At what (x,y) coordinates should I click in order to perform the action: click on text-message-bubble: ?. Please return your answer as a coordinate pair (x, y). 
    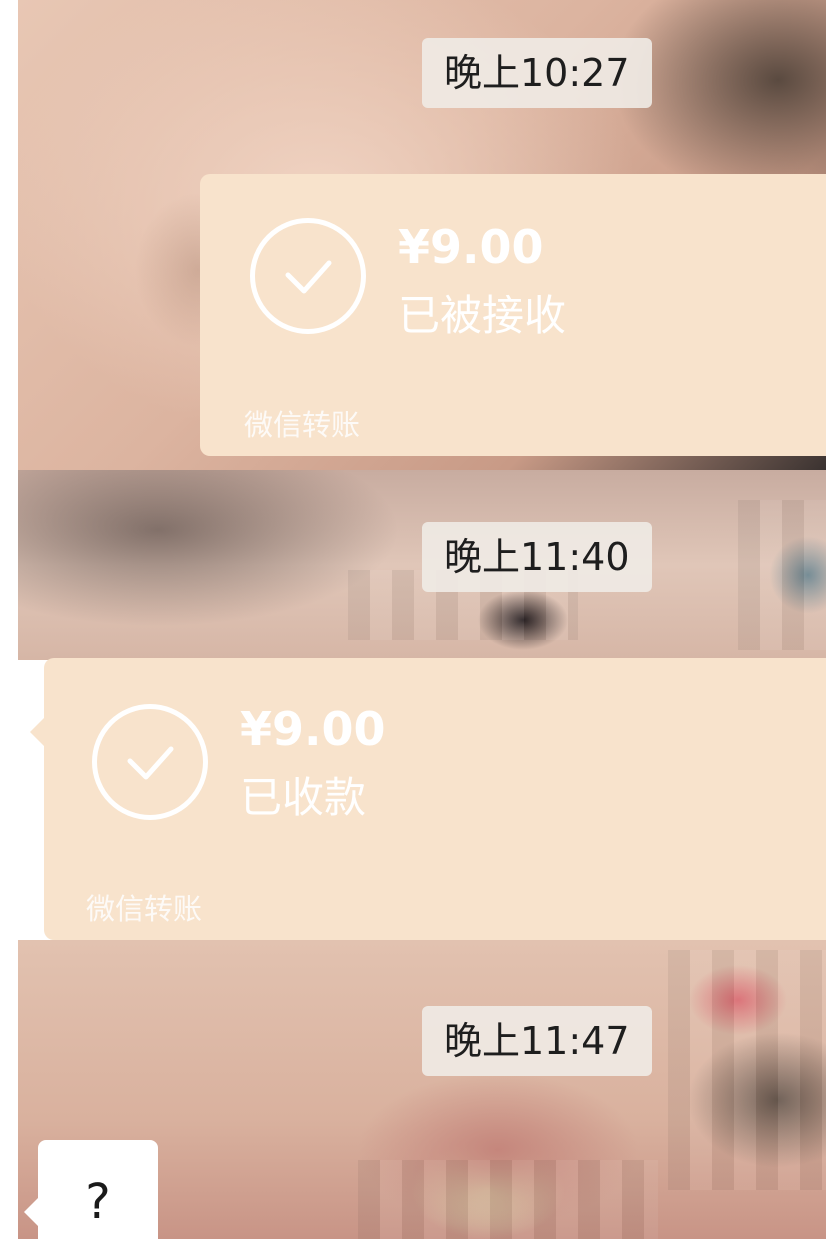
    Looking at the image, I should click on (91, 1189).